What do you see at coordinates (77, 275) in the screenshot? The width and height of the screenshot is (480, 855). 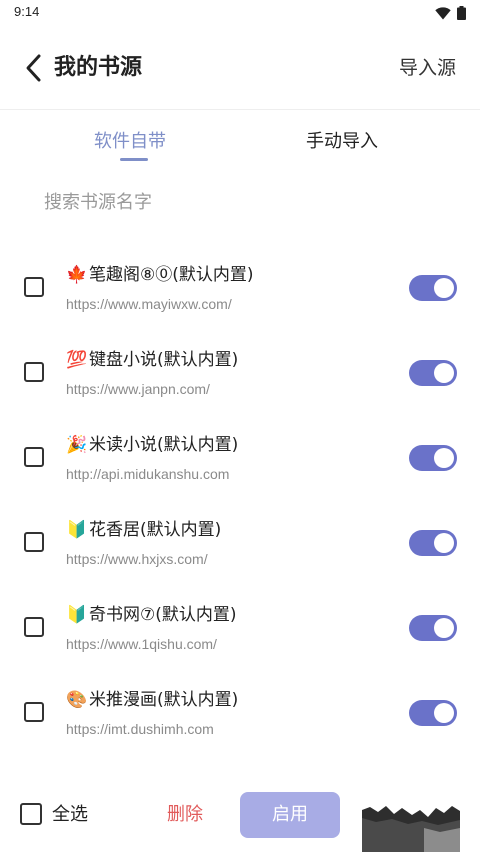 I see `maple-leaf-icon: 🍁` at bounding box center [77, 275].